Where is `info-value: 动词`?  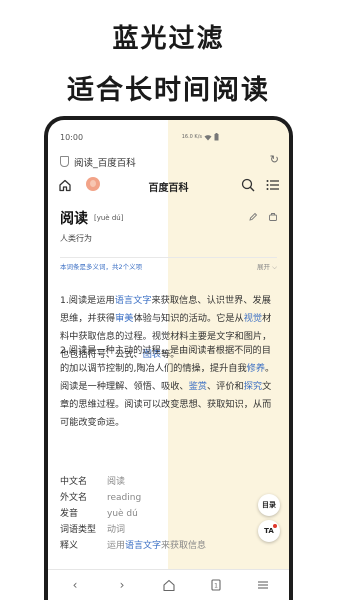
info-value: 动词 is located at coordinates (116, 530).